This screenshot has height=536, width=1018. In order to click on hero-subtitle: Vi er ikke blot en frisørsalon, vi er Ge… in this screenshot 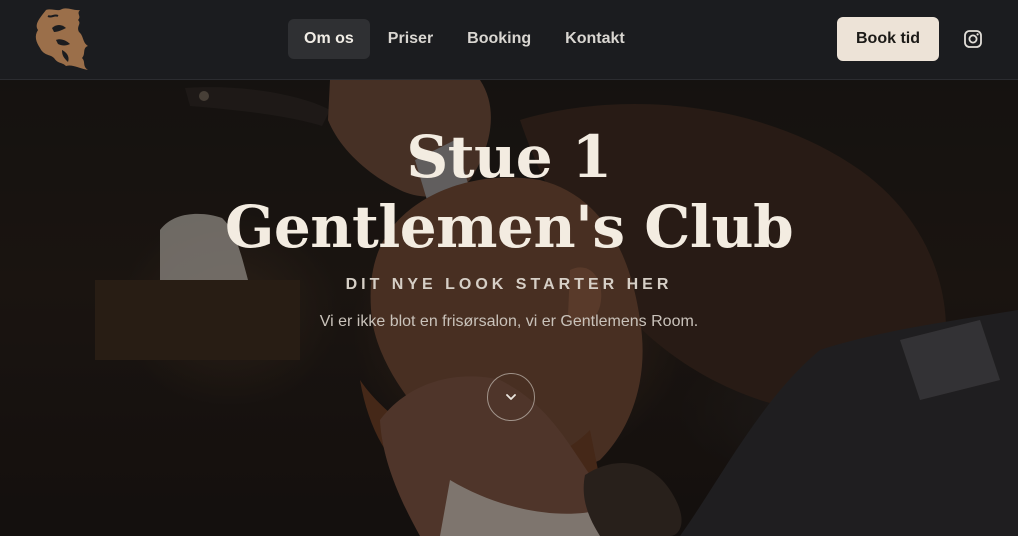, I will do `click(509, 321)`.